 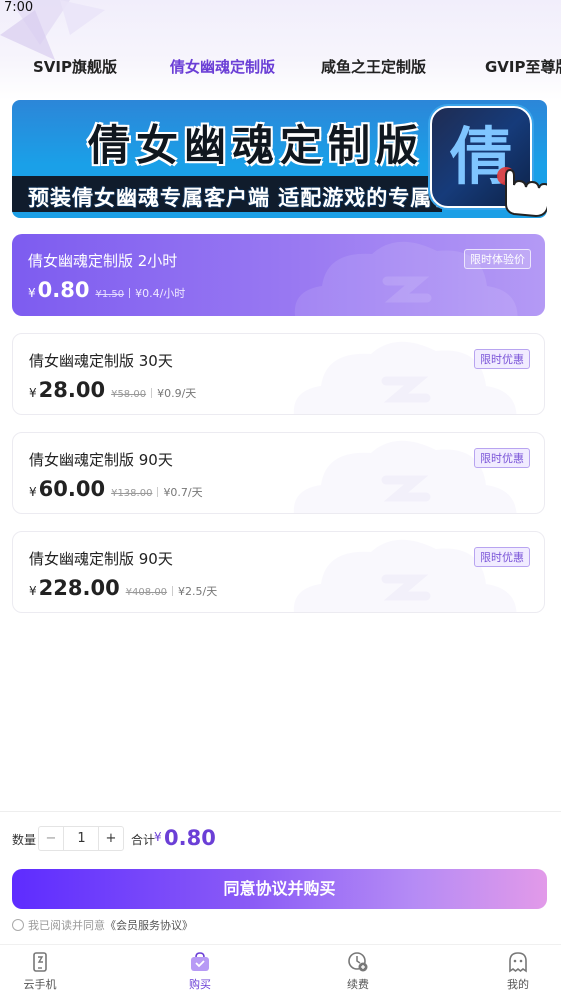 I want to click on nav-label: 续费, so click(x=358, y=984).